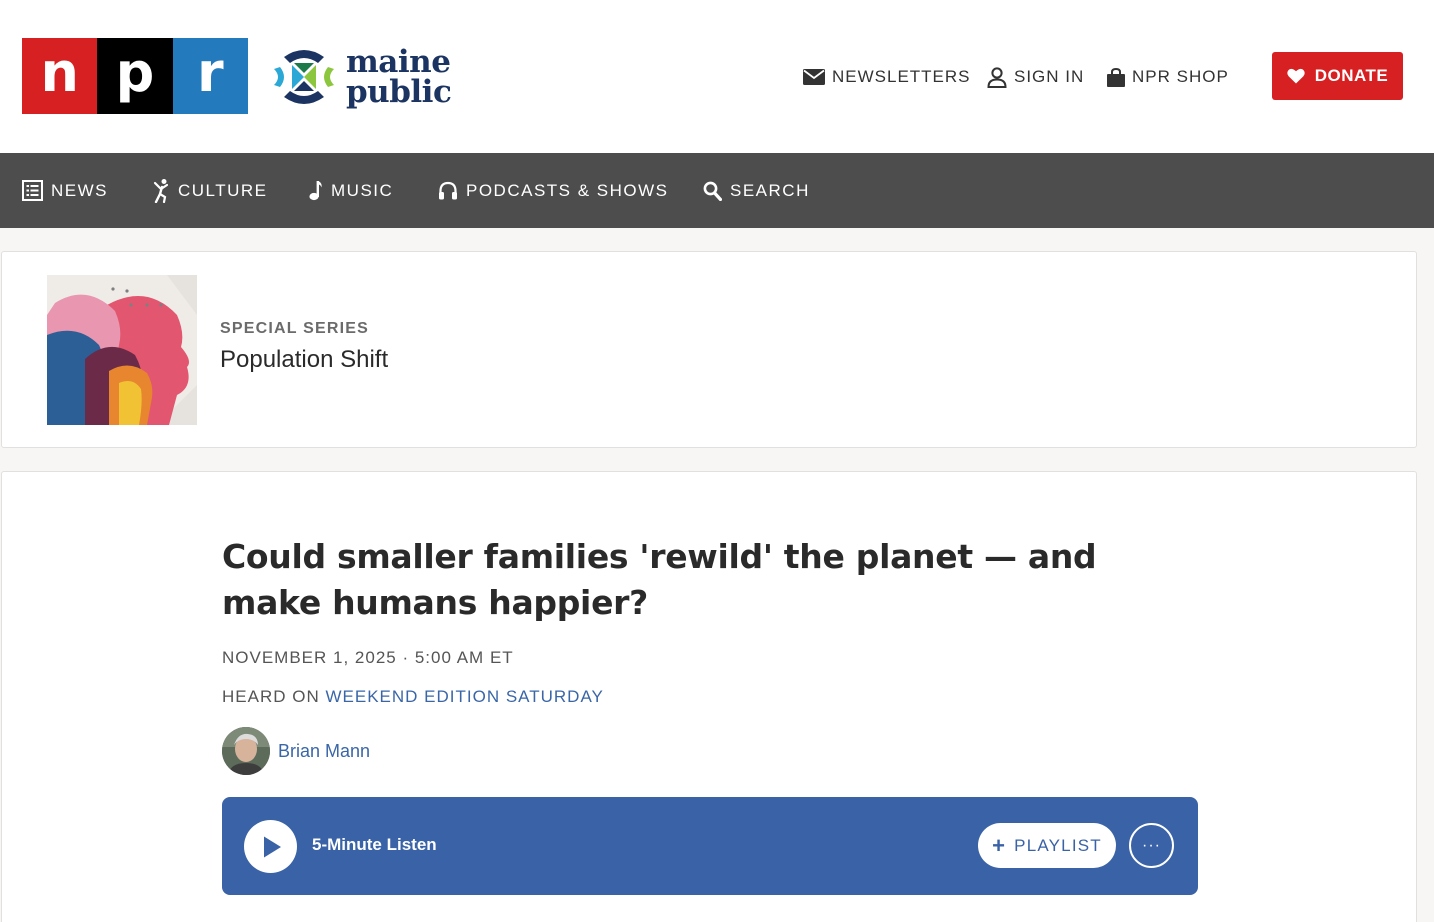 This screenshot has width=1434, height=922. What do you see at coordinates (223, 190) in the screenshot?
I see `nav-culture-label: CULTURE` at bounding box center [223, 190].